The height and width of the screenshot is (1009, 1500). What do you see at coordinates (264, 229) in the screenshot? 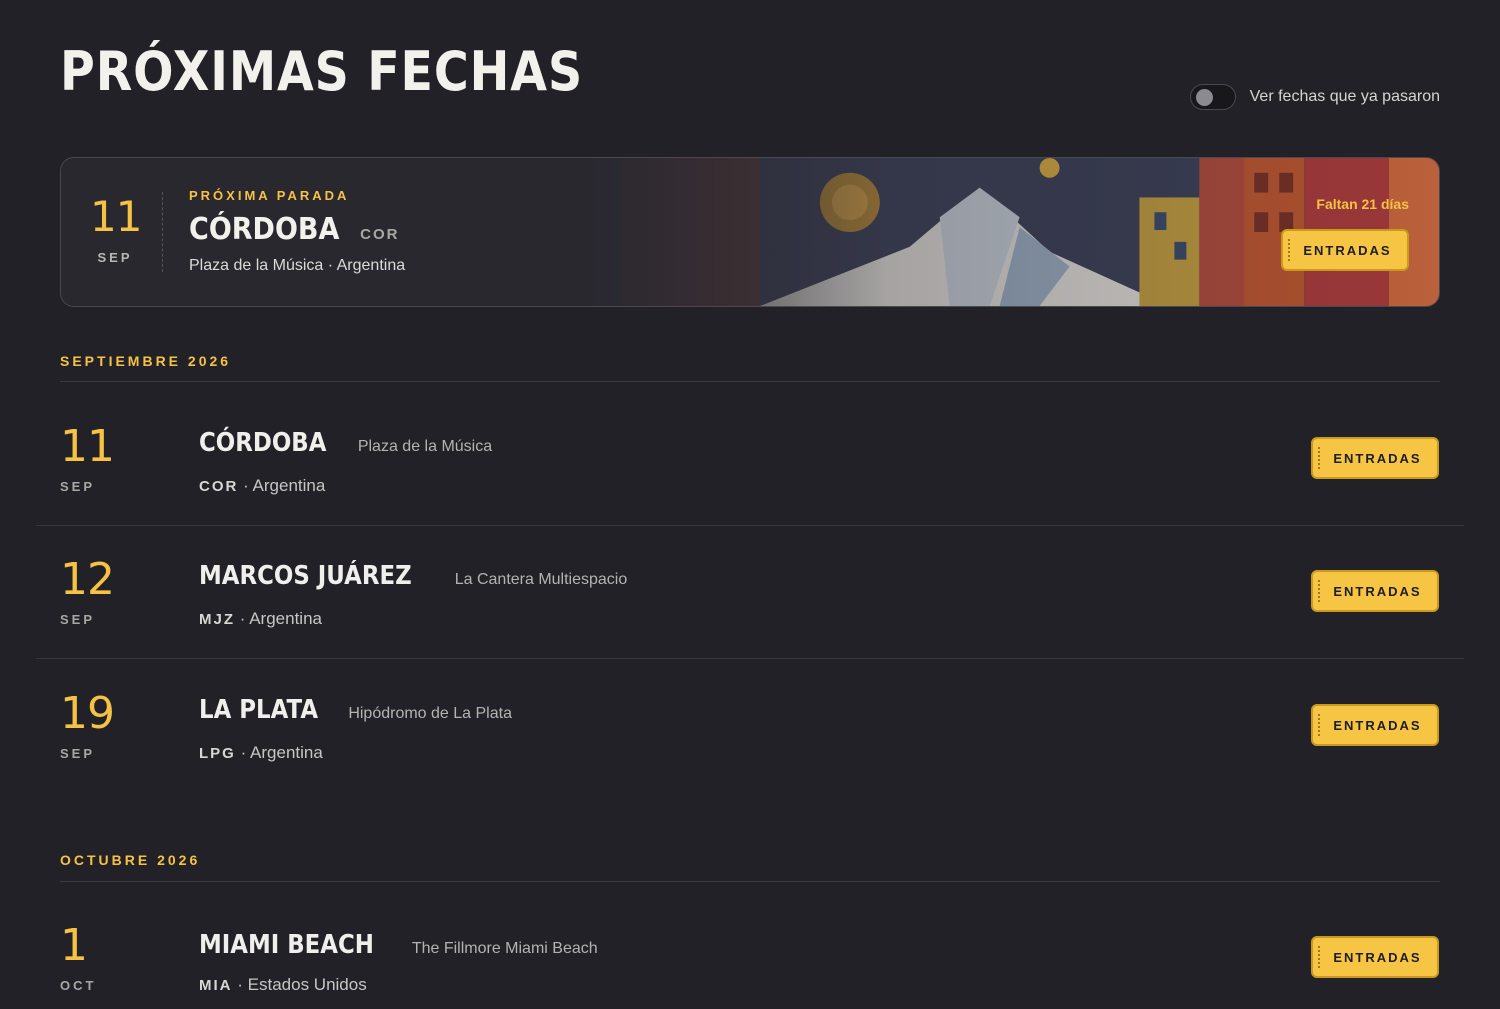
I see `hero-city: CÓRDOBA` at bounding box center [264, 229].